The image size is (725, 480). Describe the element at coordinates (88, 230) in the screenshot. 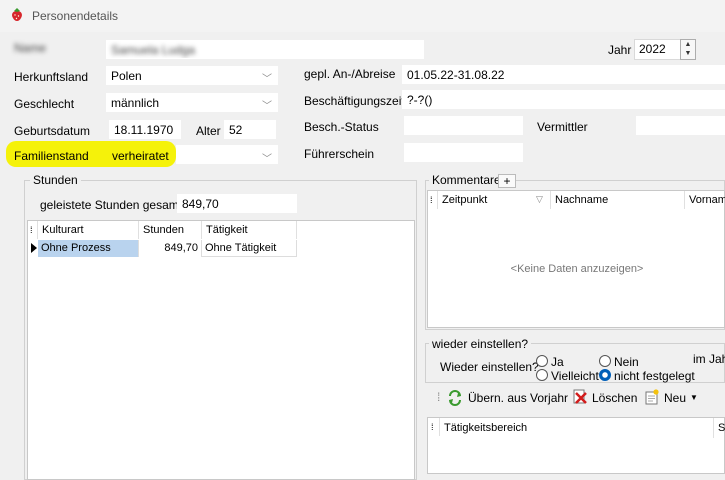

I see `column-header: Kulturart` at that location.